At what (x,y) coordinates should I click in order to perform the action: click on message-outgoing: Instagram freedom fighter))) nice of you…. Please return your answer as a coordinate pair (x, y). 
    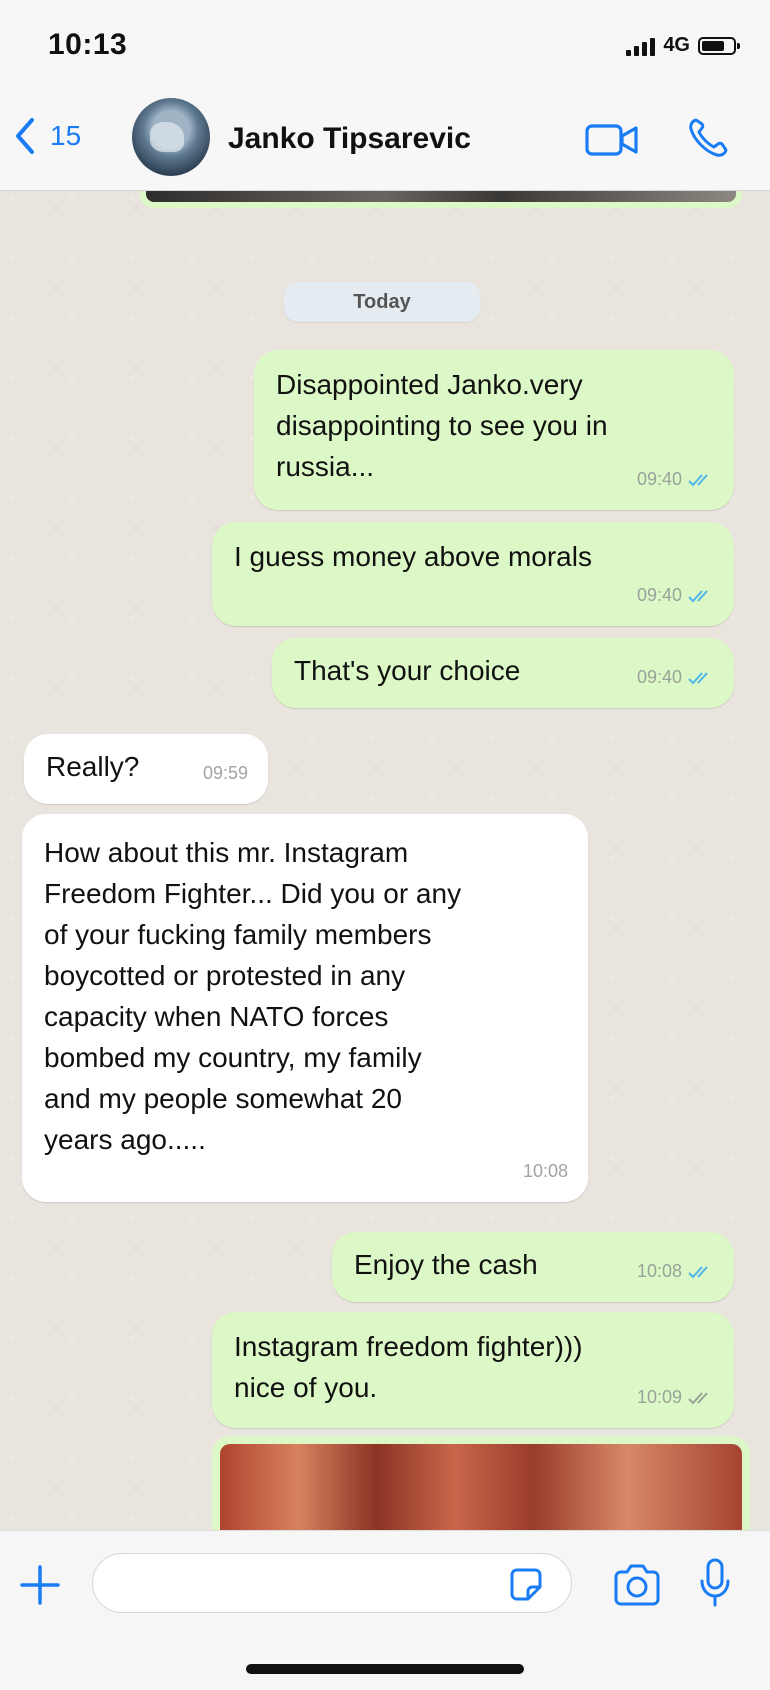
    Looking at the image, I should click on (473, 1370).